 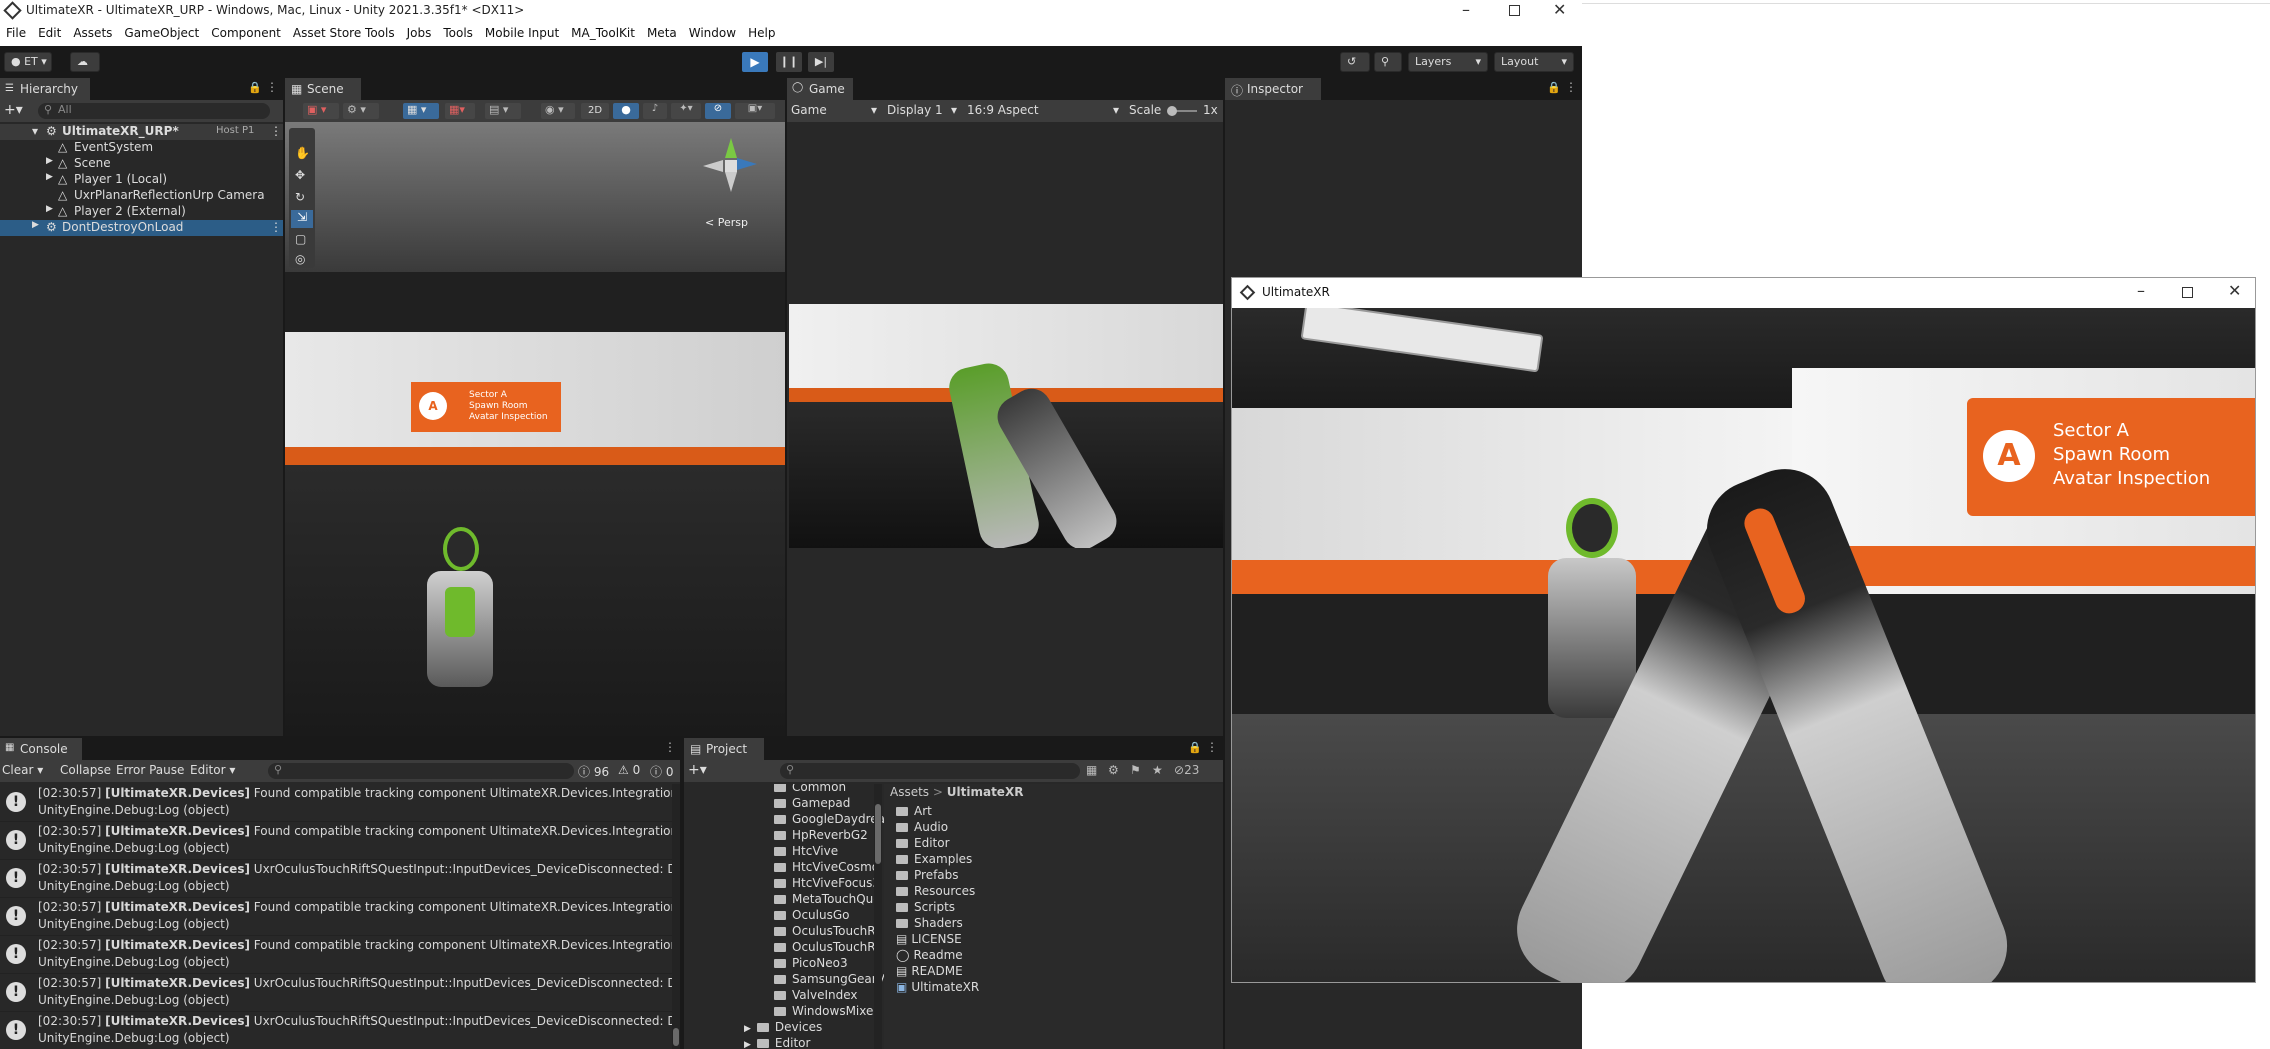 I want to click on lighting-toggle-button: ●, so click(x=626, y=111).